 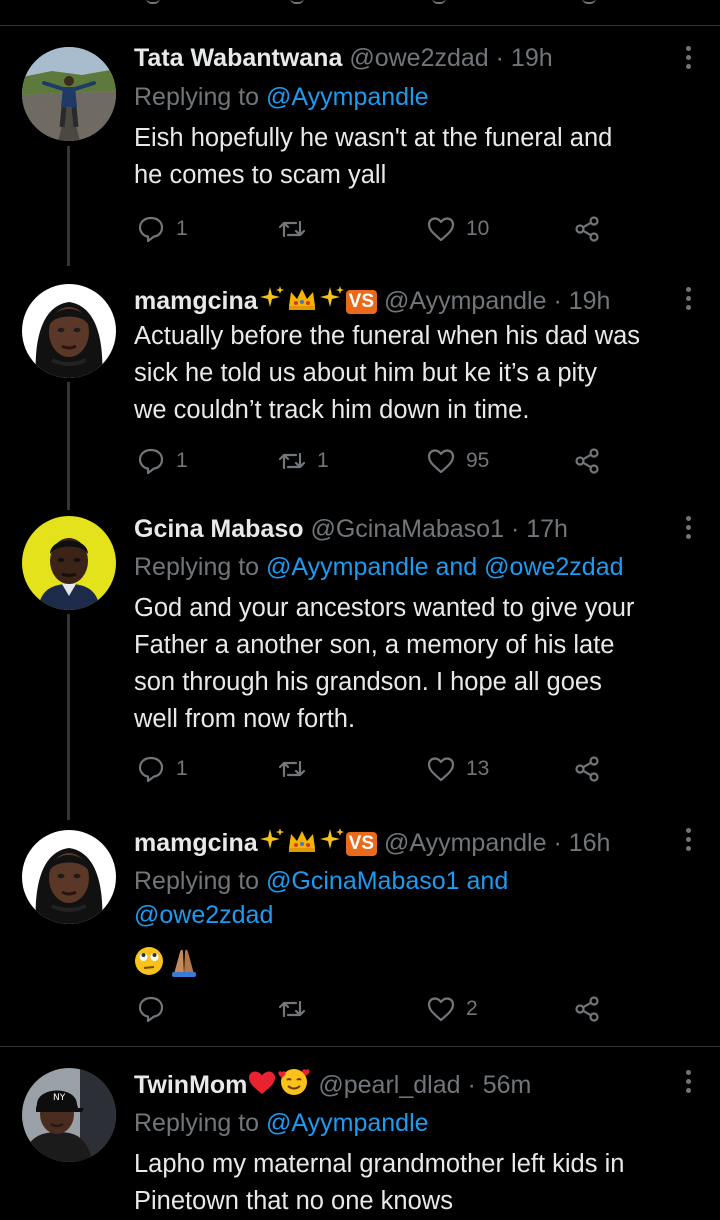 What do you see at coordinates (581, 843) in the screenshot?
I see `timestamp: · 16h` at bounding box center [581, 843].